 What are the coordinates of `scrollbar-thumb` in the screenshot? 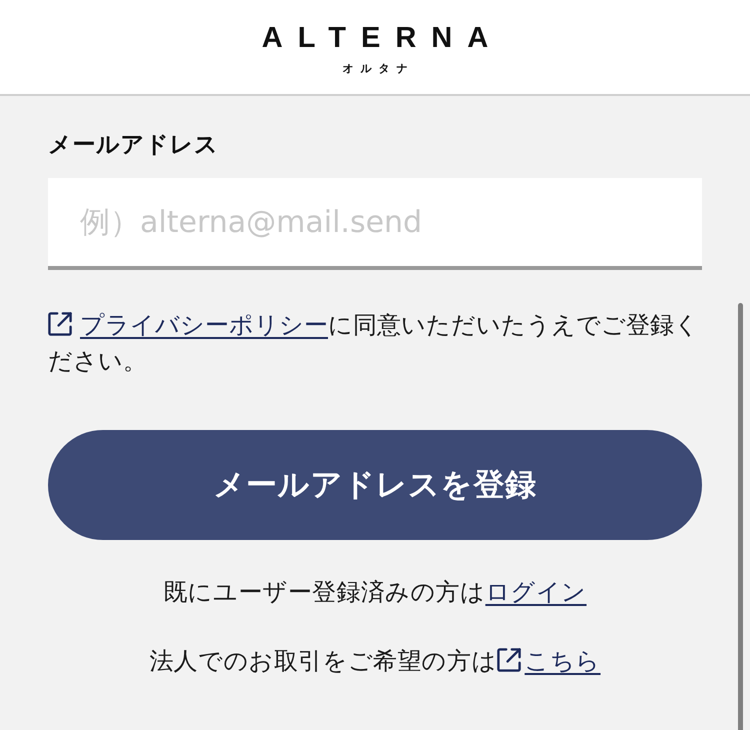 It's located at (740, 516).